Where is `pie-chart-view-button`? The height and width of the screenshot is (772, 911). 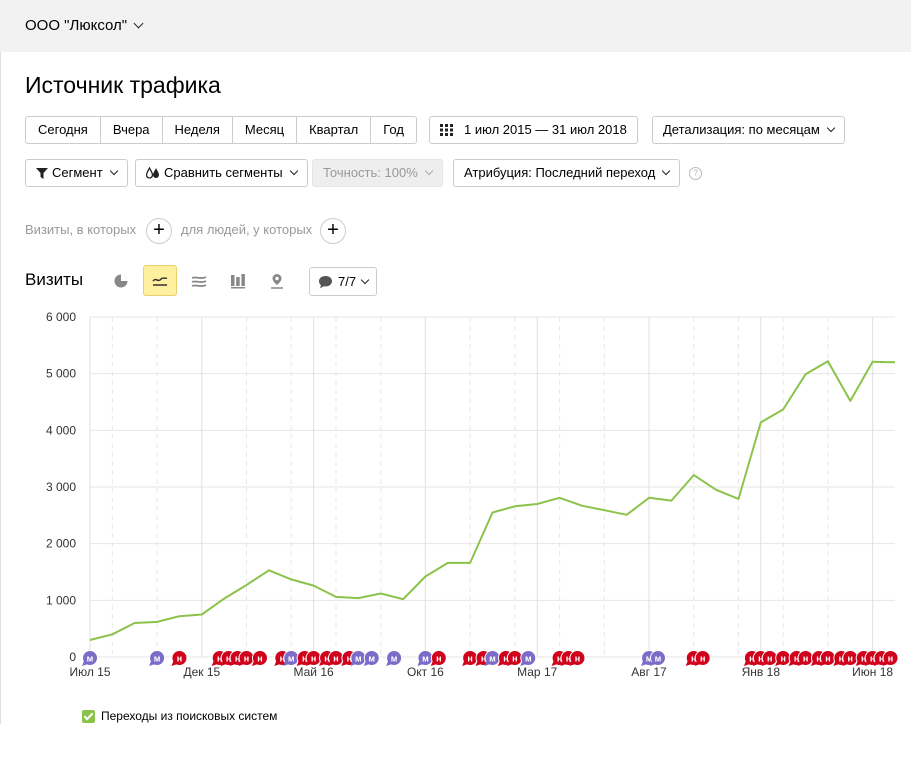 pie-chart-view-button is located at coordinates (121, 280).